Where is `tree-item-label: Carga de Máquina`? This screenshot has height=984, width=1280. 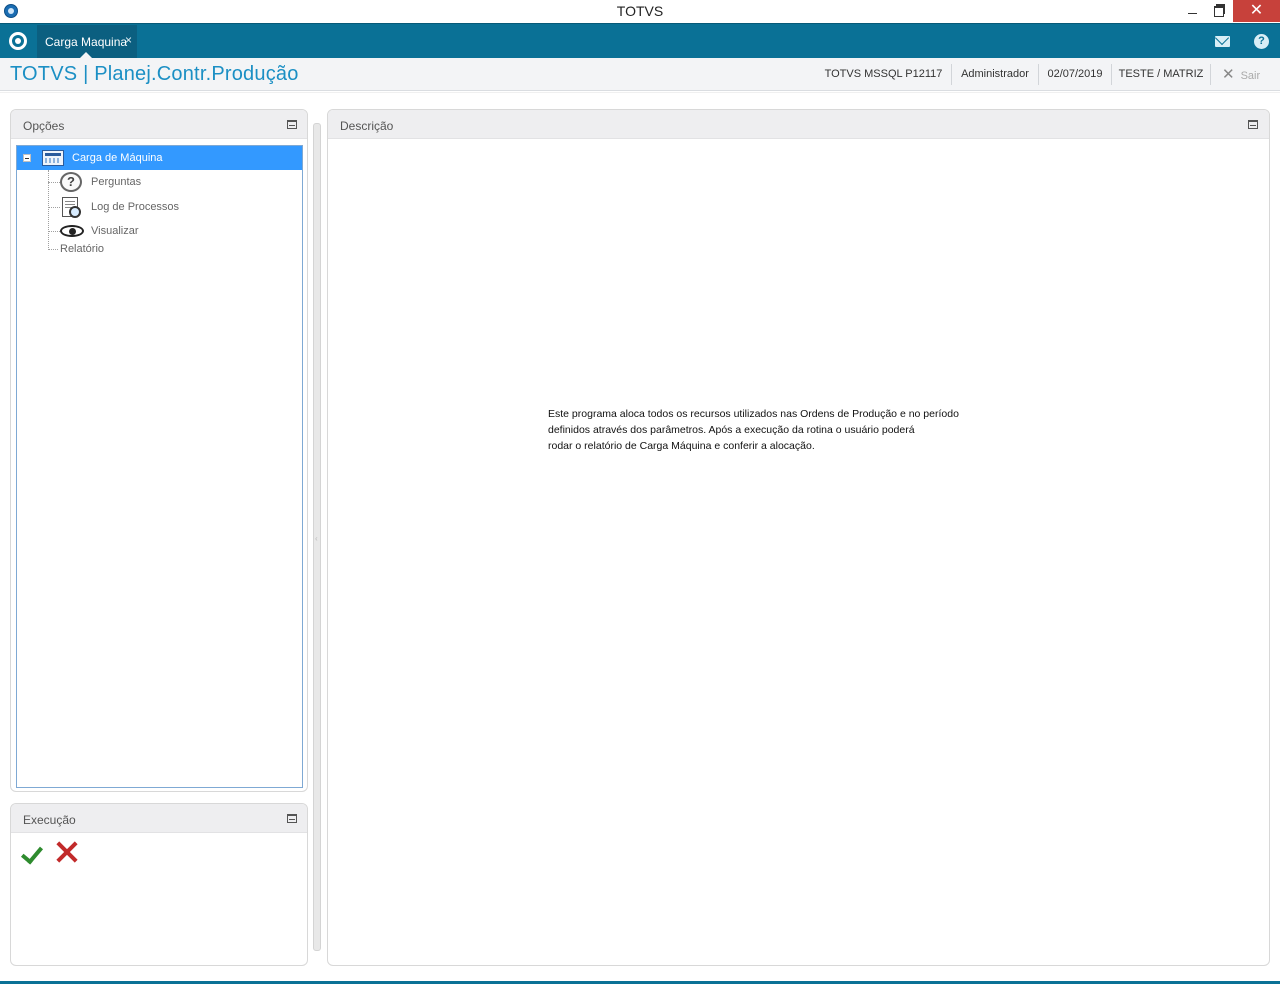 tree-item-label: Carga de Máquina is located at coordinates (117, 158).